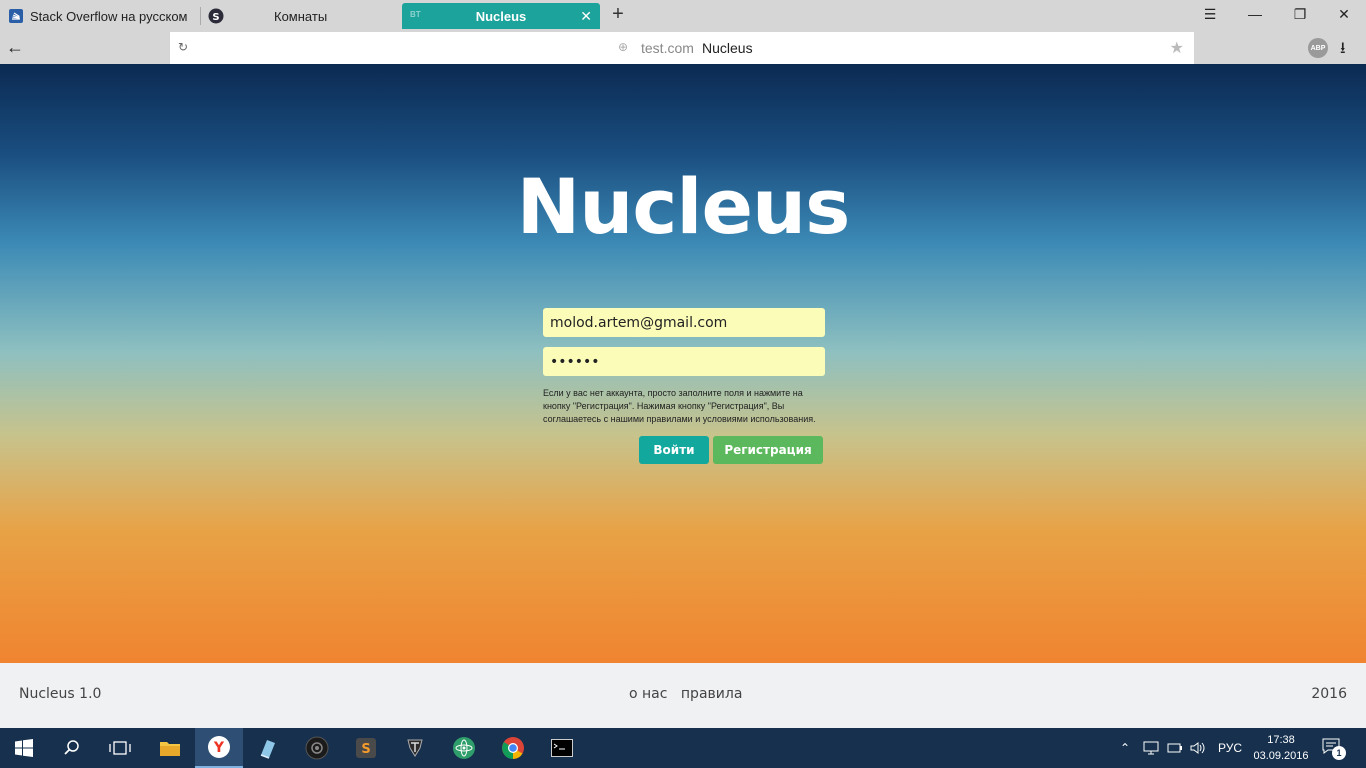 This screenshot has width=1366, height=768. What do you see at coordinates (1281, 748) in the screenshot?
I see `taskbar-clock: 17:38 03.09.2016` at bounding box center [1281, 748].